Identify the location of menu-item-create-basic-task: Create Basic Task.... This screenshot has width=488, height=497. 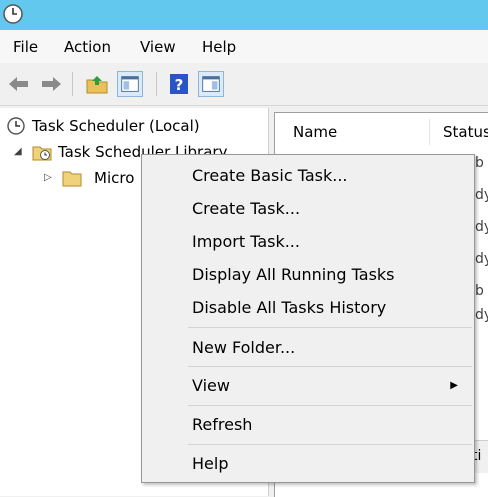
(308, 176).